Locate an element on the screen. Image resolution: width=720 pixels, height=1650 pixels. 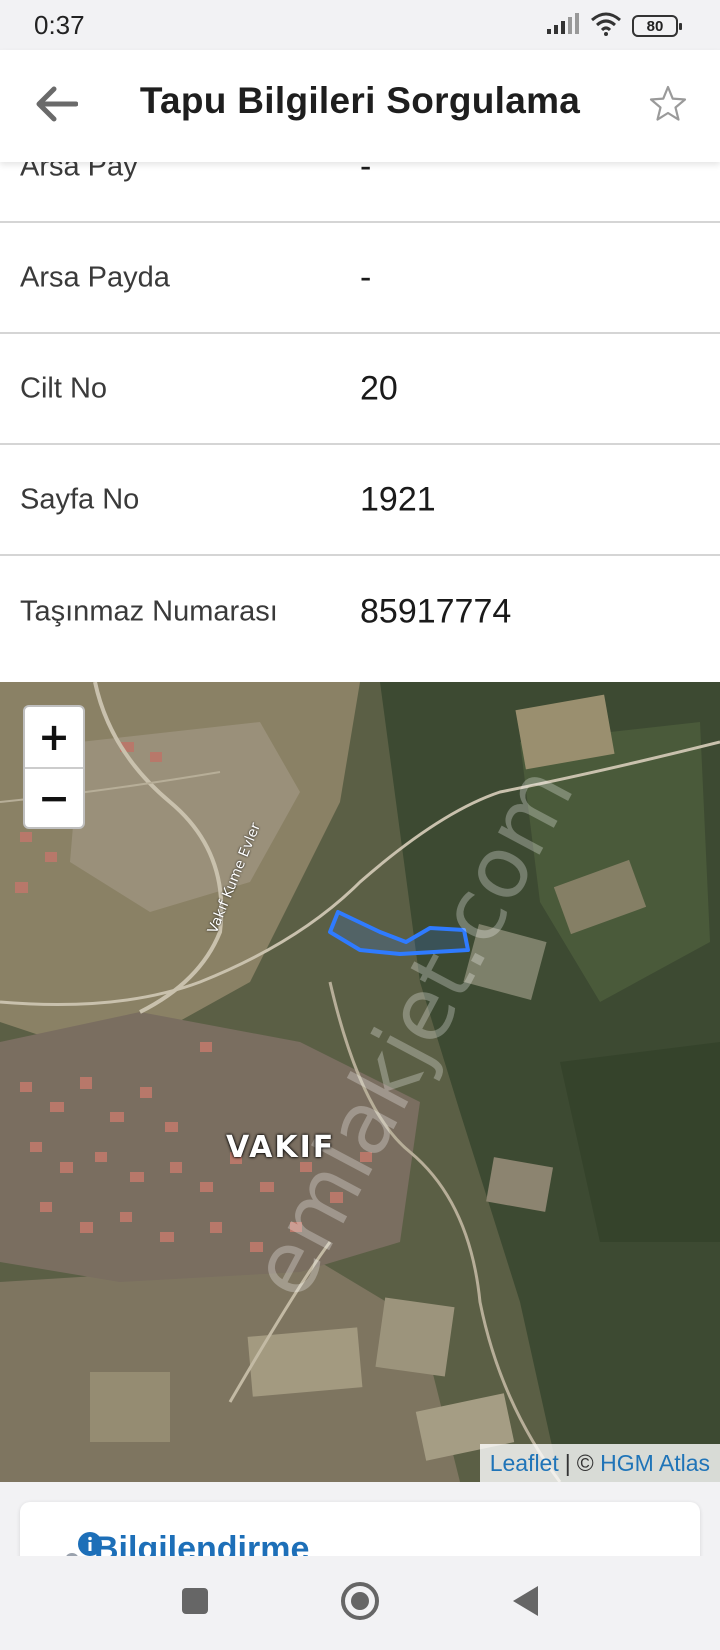
battery-indicator: 80 is located at coordinates (657, 26).